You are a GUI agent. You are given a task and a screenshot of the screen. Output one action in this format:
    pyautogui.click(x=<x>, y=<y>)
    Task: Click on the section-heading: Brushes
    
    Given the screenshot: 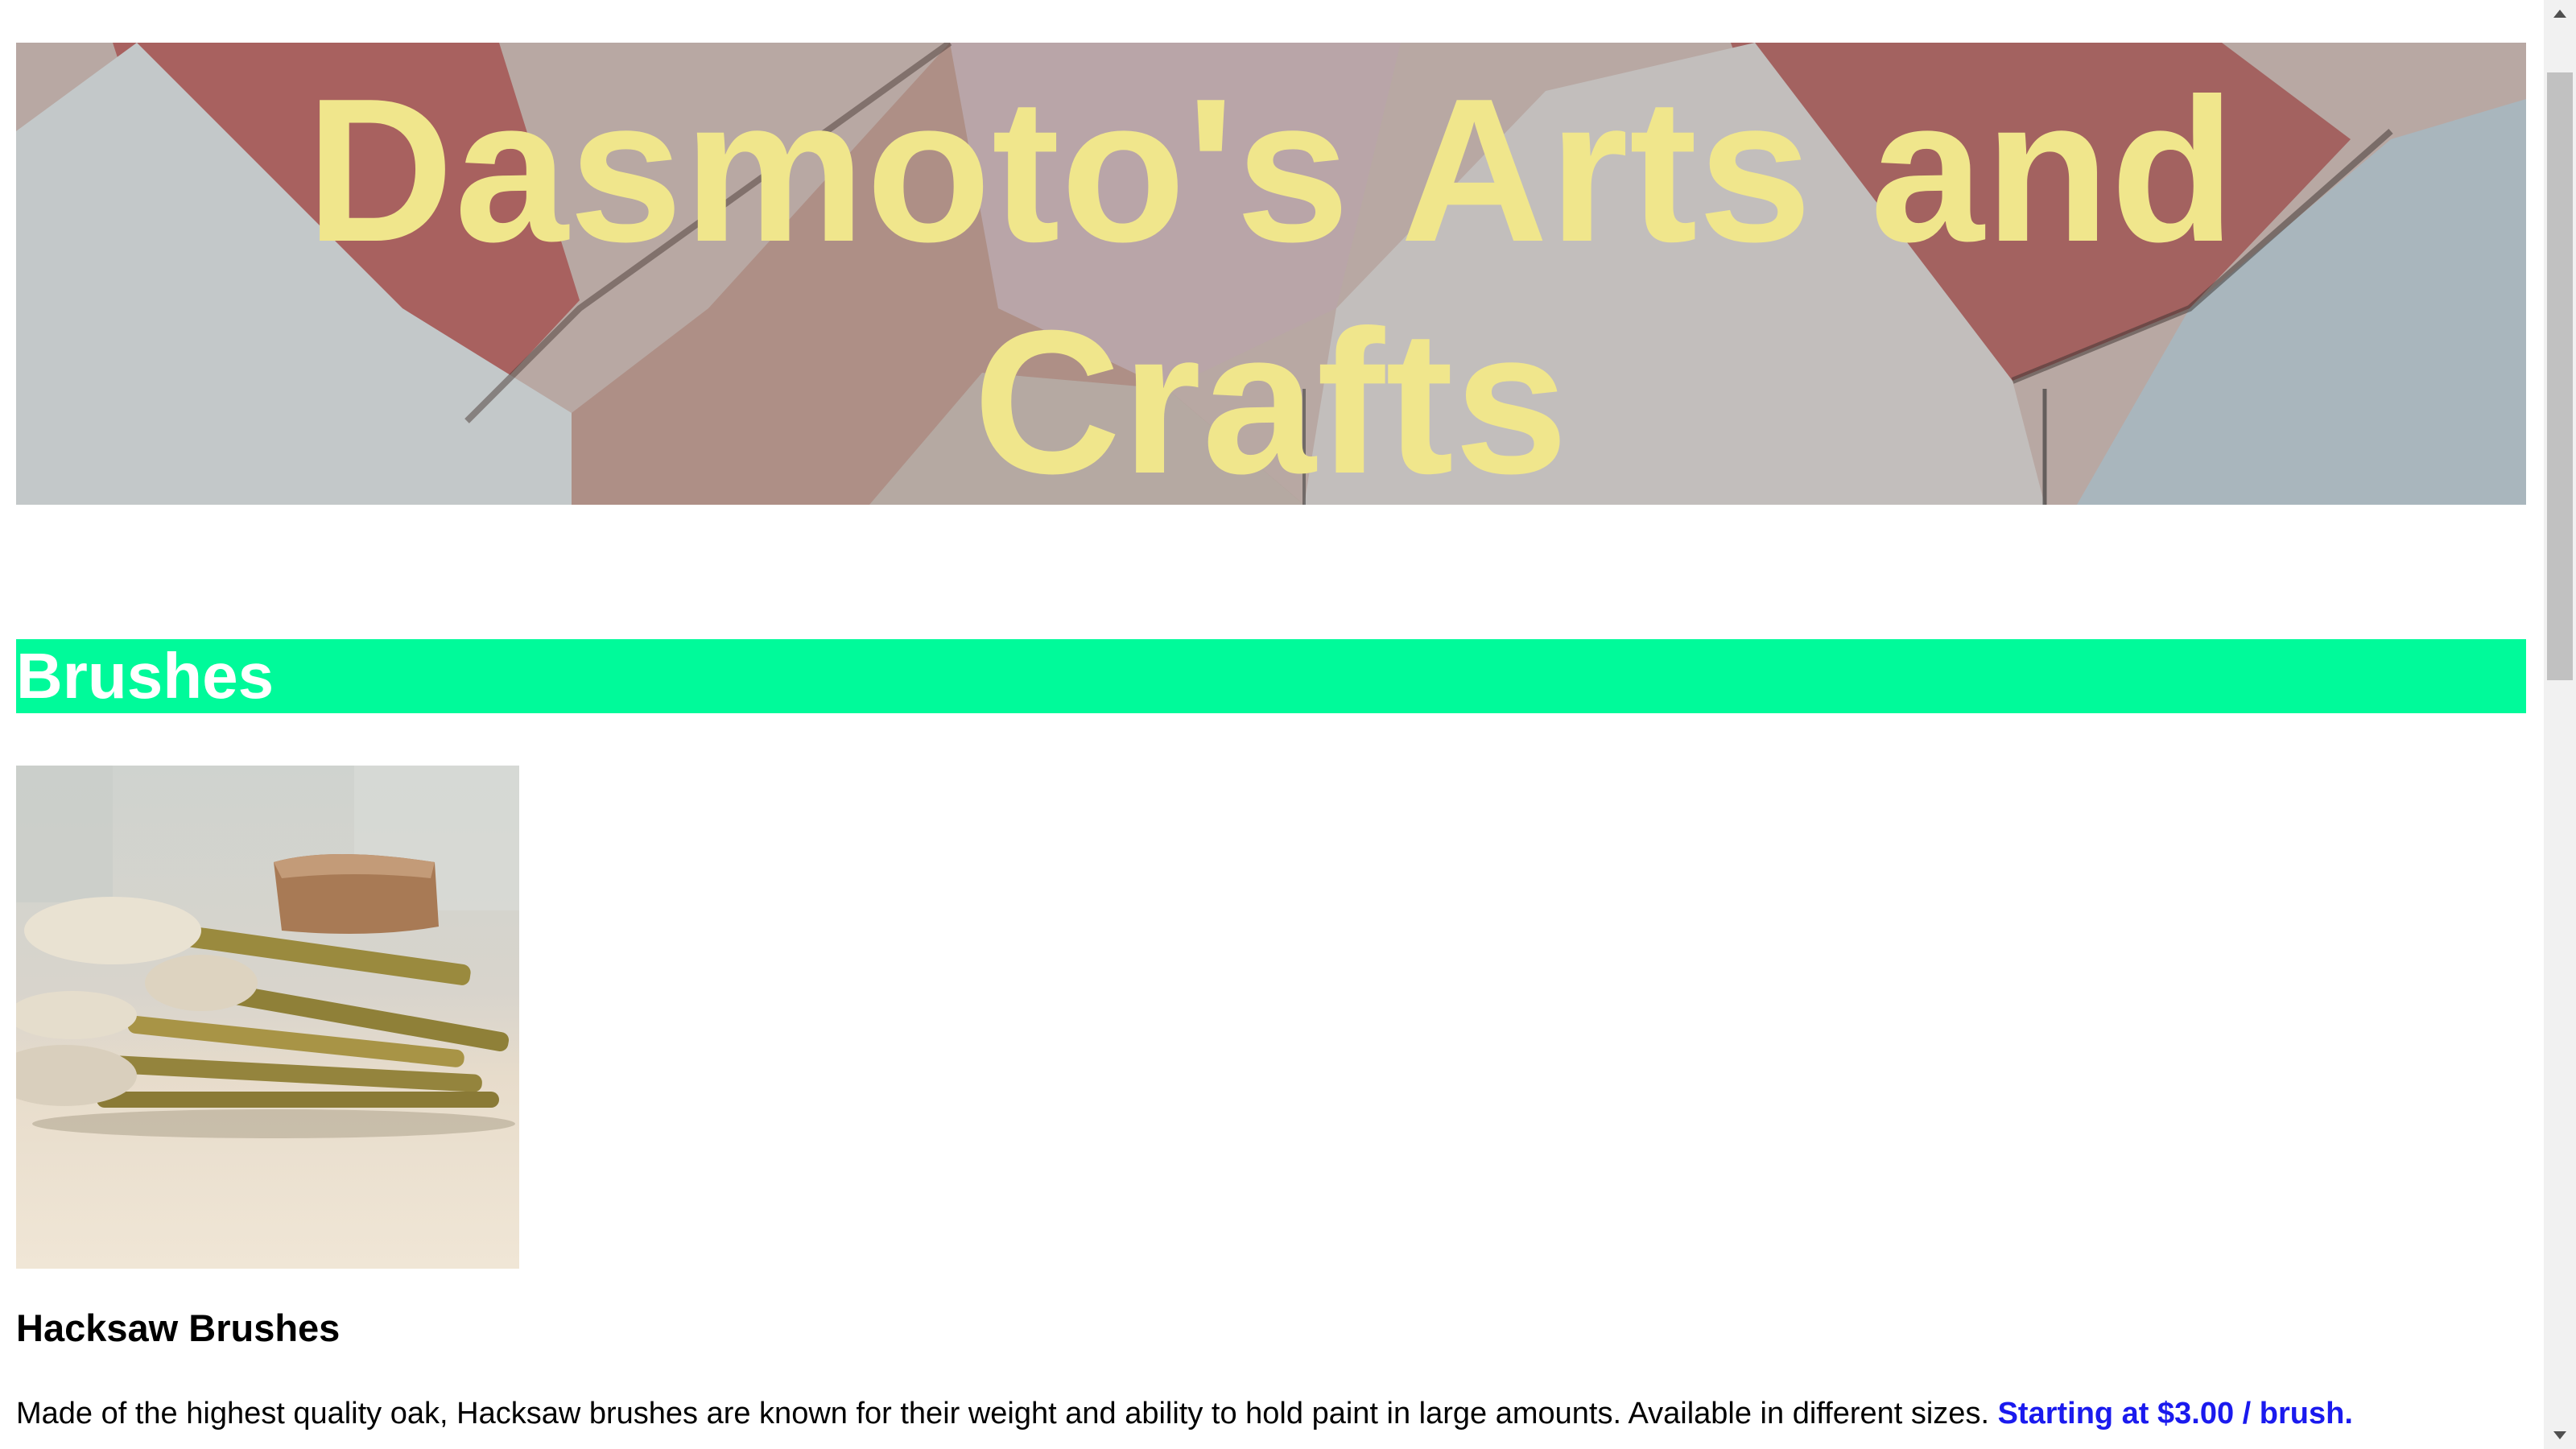 What is the action you would take?
    pyautogui.click(x=145, y=676)
    